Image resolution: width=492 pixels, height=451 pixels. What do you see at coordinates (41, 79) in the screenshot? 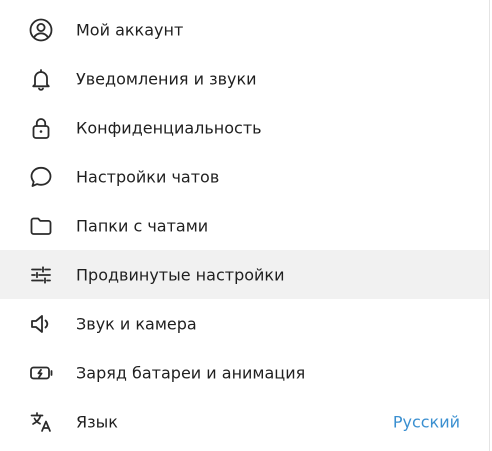
I see `bell-icon` at bounding box center [41, 79].